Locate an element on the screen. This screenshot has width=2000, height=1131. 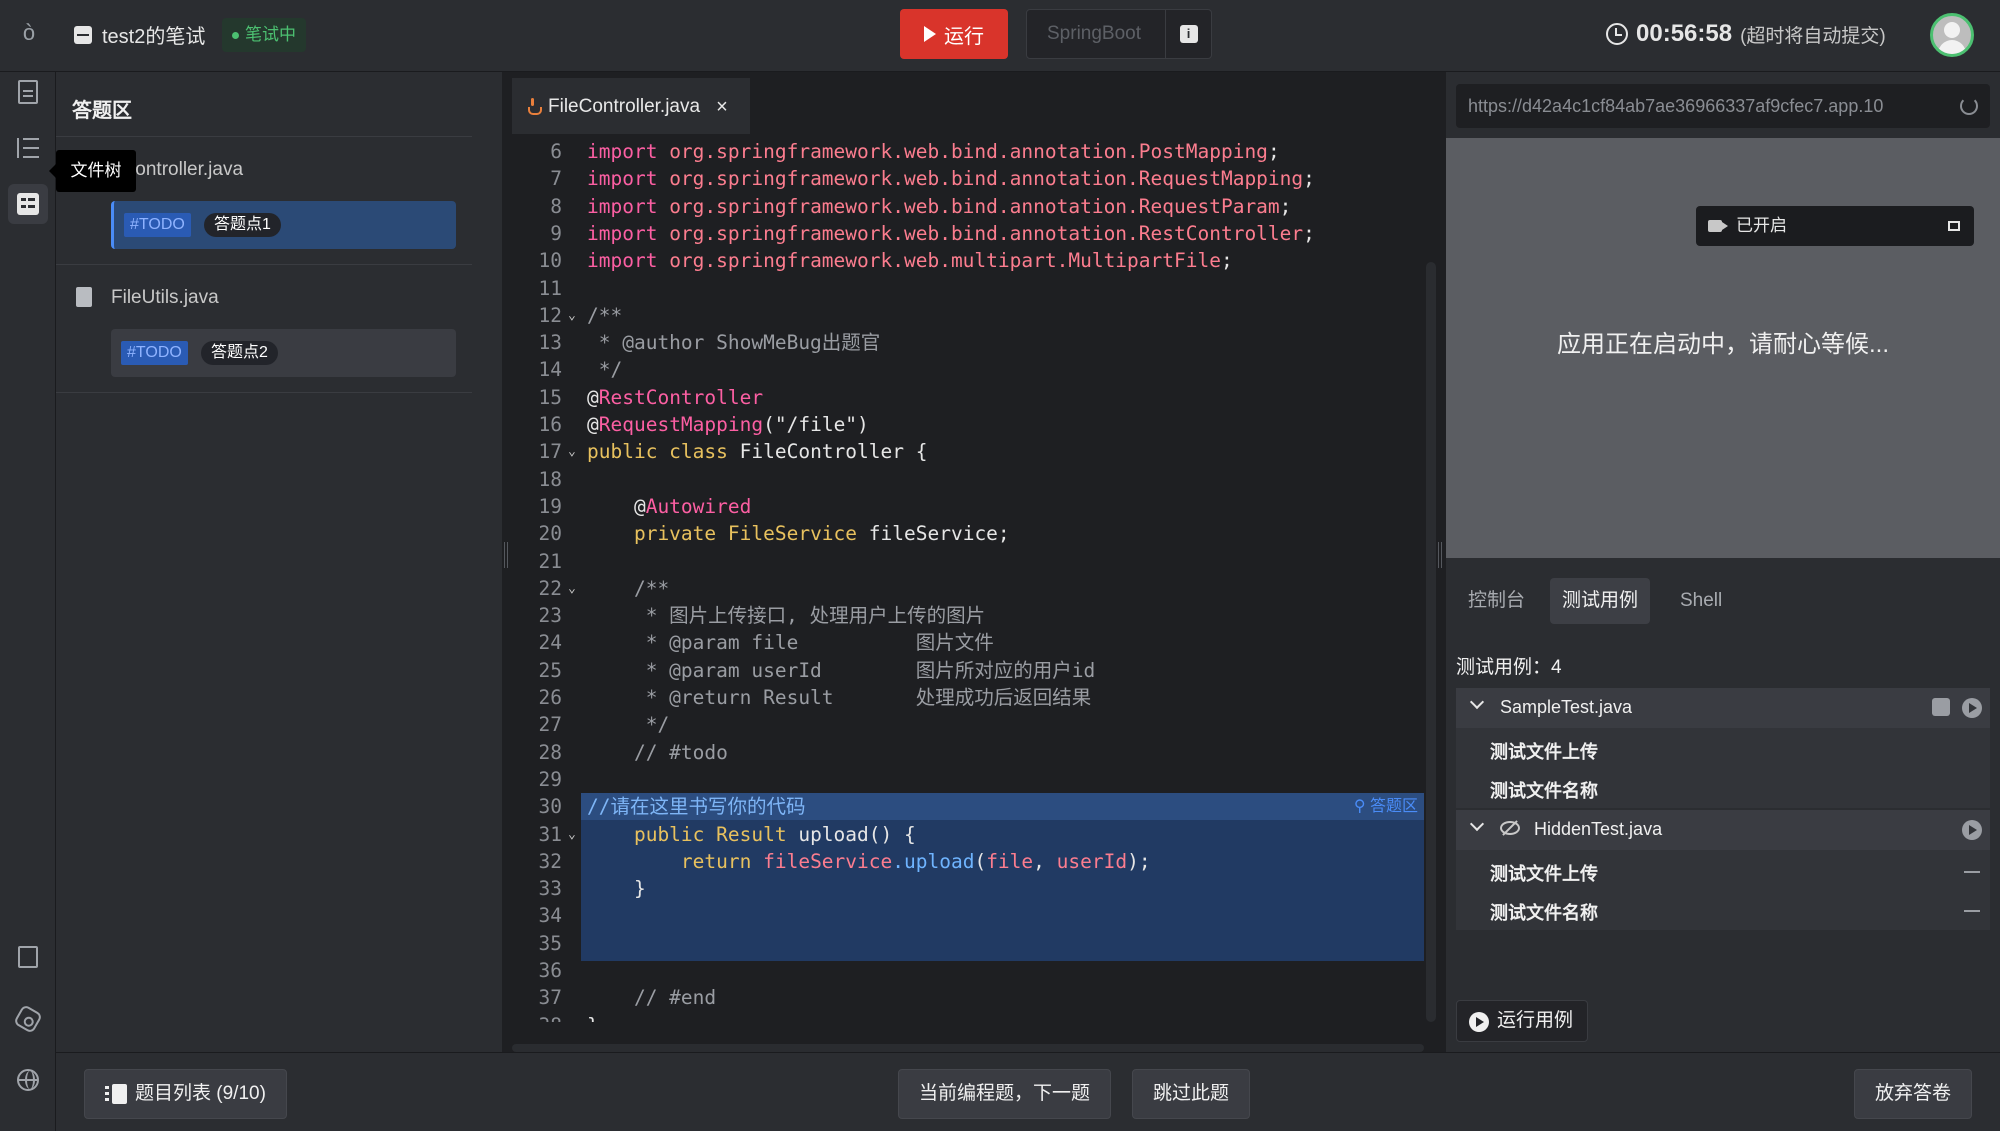
code-line: 28 // #todo is located at coordinates (968, 752).